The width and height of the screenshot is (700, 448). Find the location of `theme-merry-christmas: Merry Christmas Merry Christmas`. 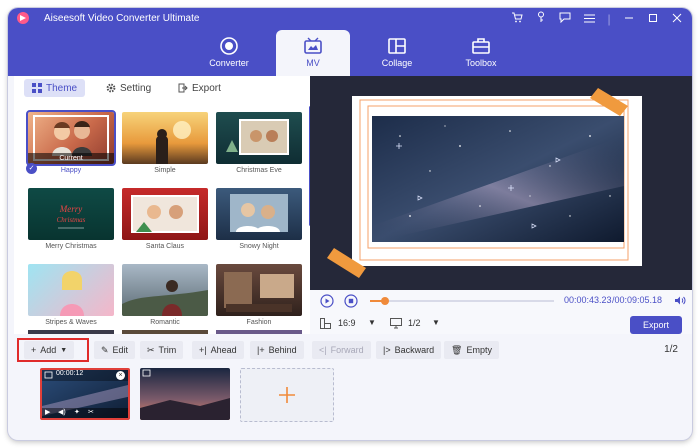

theme-merry-christmas: Merry Christmas Merry Christmas is located at coordinates (71, 220).